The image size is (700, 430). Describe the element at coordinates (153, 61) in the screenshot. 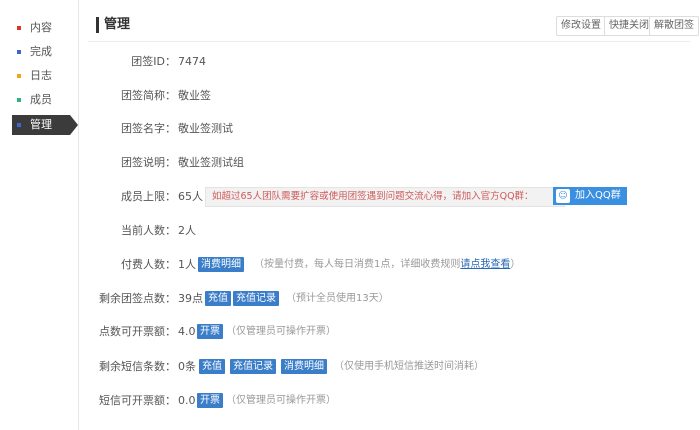

I see `field-label: 团签ID：` at that location.